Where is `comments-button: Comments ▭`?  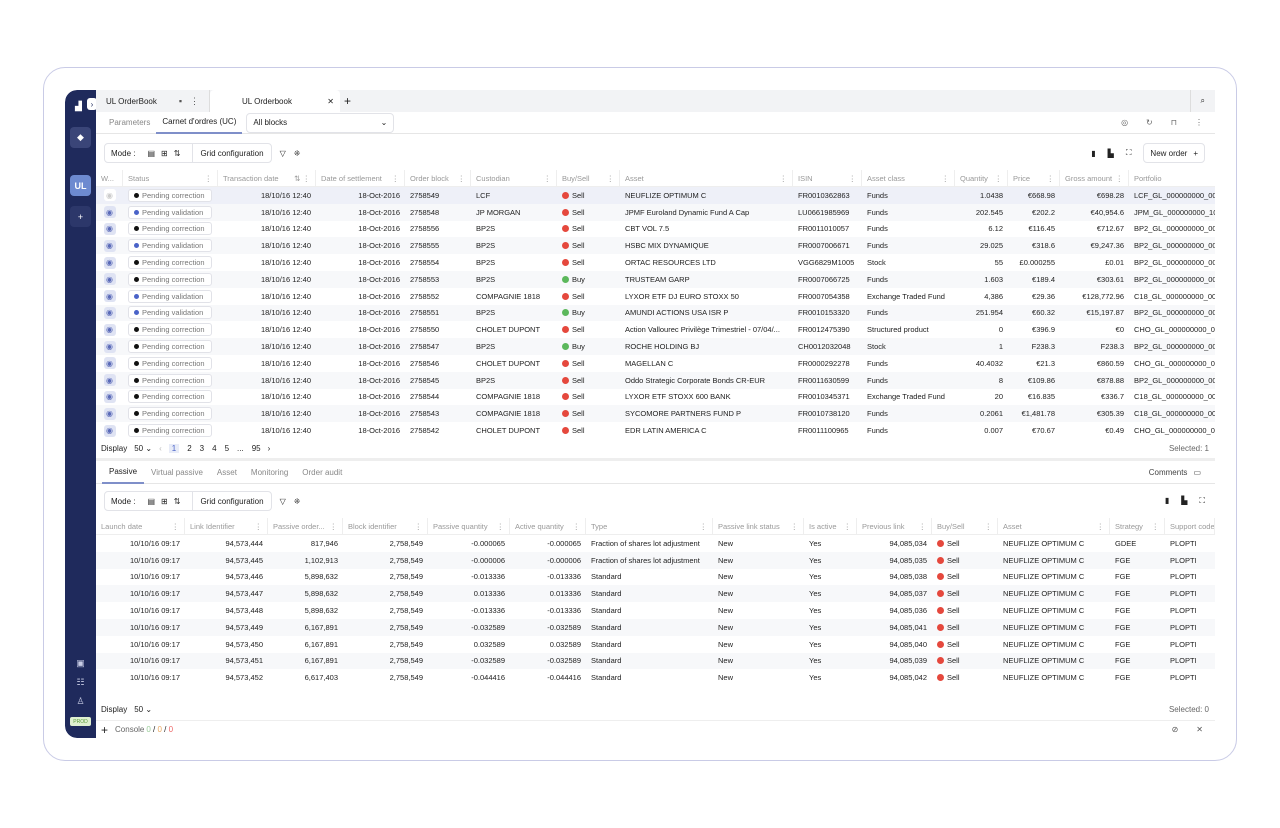
comments-button: Comments ▭ is located at coordinates (1175, 472).